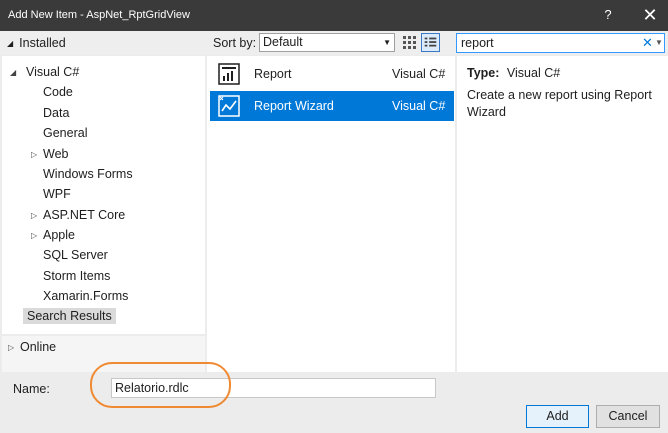  What do you see at coordinates (69, 316) in the screenshot?
I see `tree-item-search-results: Search Results` at bounding box center [69, 316].